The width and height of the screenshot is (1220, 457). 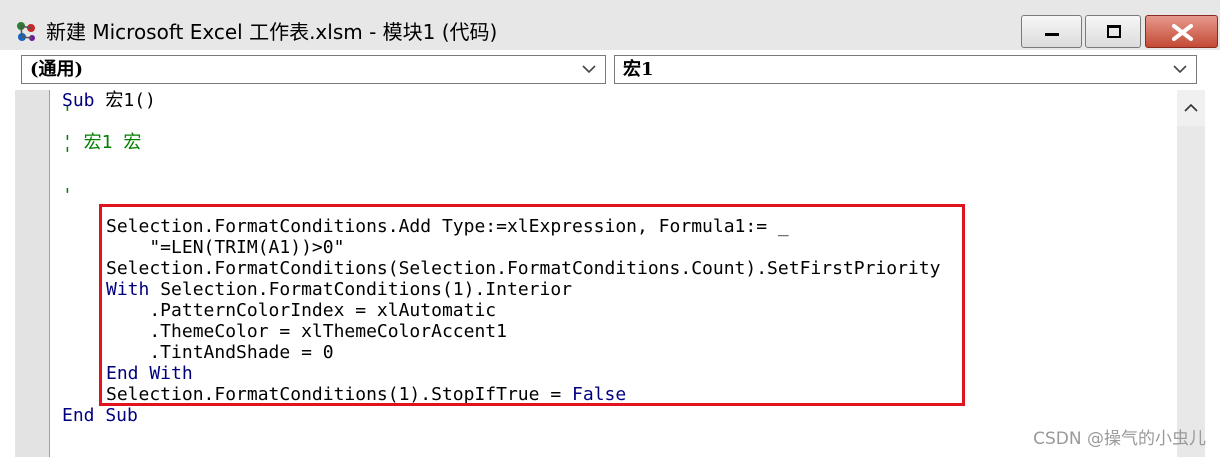 I want to click on margin-indicator-bar, so click(x=32, y=273).